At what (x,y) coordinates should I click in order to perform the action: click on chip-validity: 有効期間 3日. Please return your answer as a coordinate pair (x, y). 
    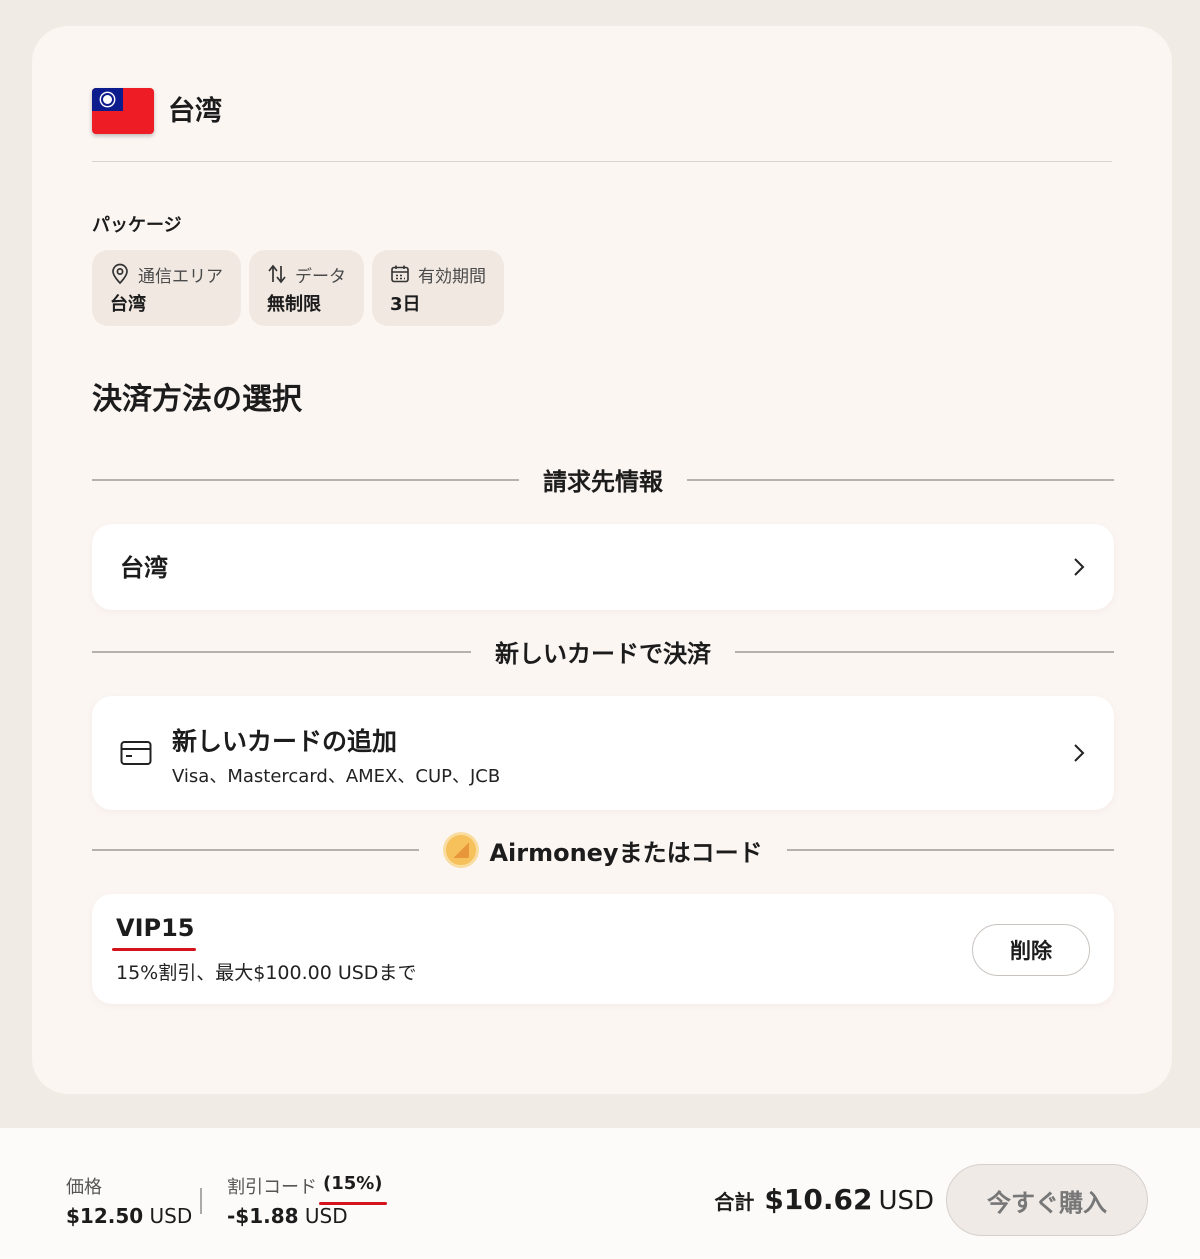
    Looking at the image, I should click on (438, 288).